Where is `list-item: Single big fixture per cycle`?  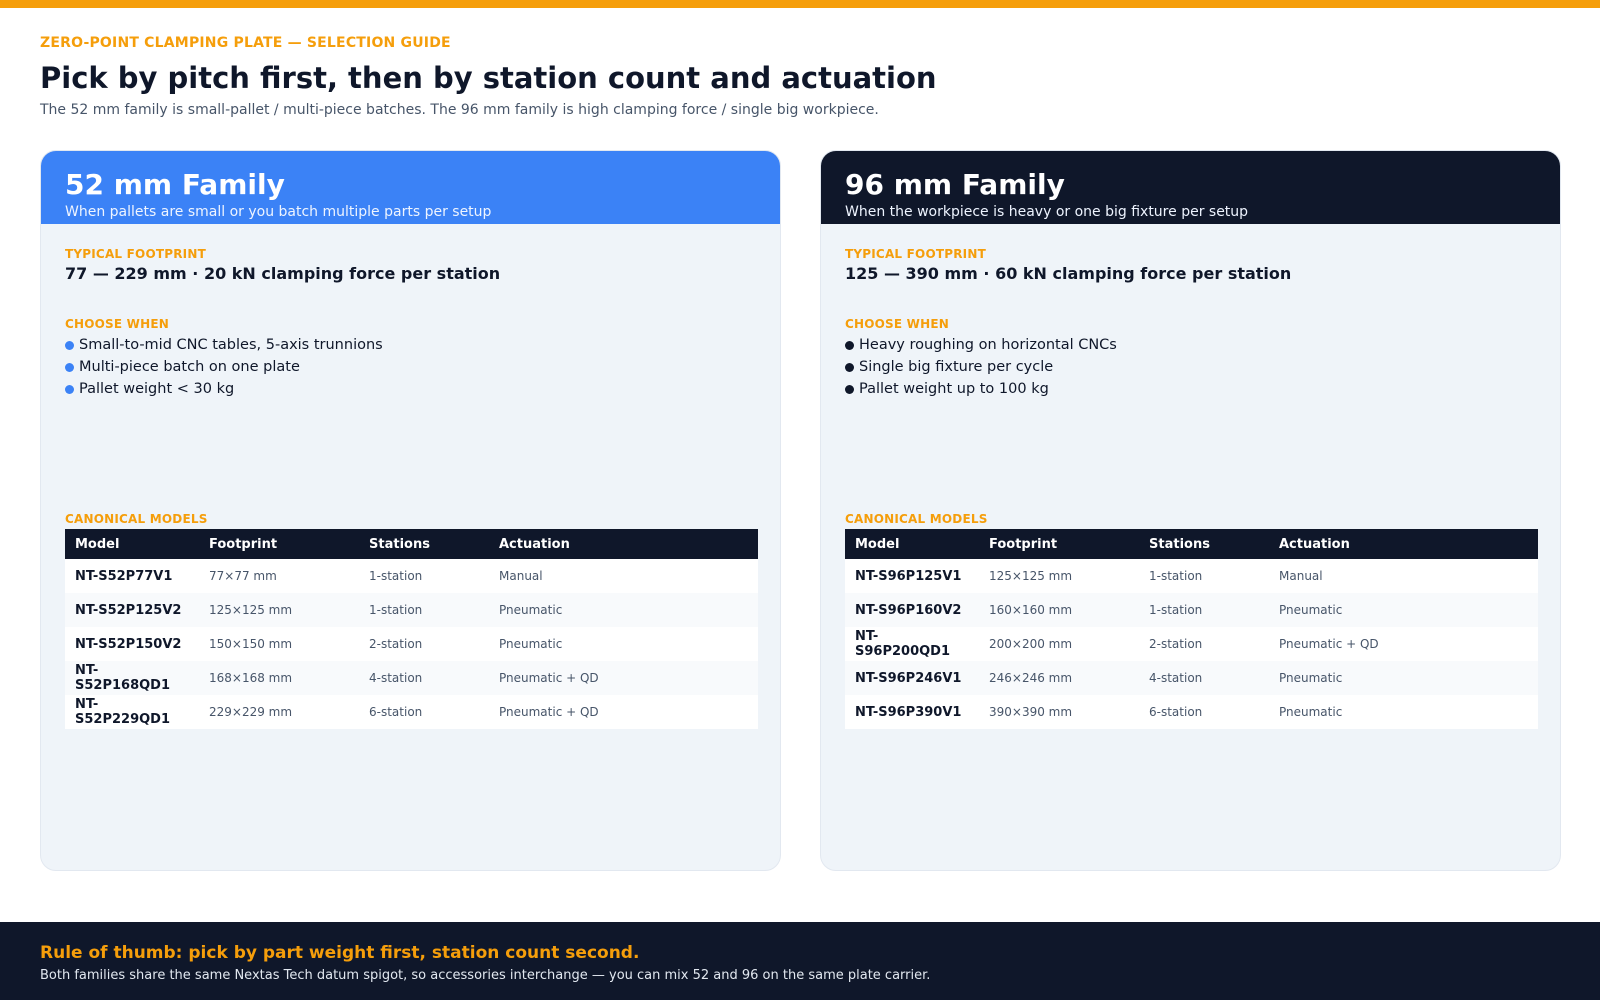 list-item: Single big fixture per cycle is located at coordinates (981, 367).